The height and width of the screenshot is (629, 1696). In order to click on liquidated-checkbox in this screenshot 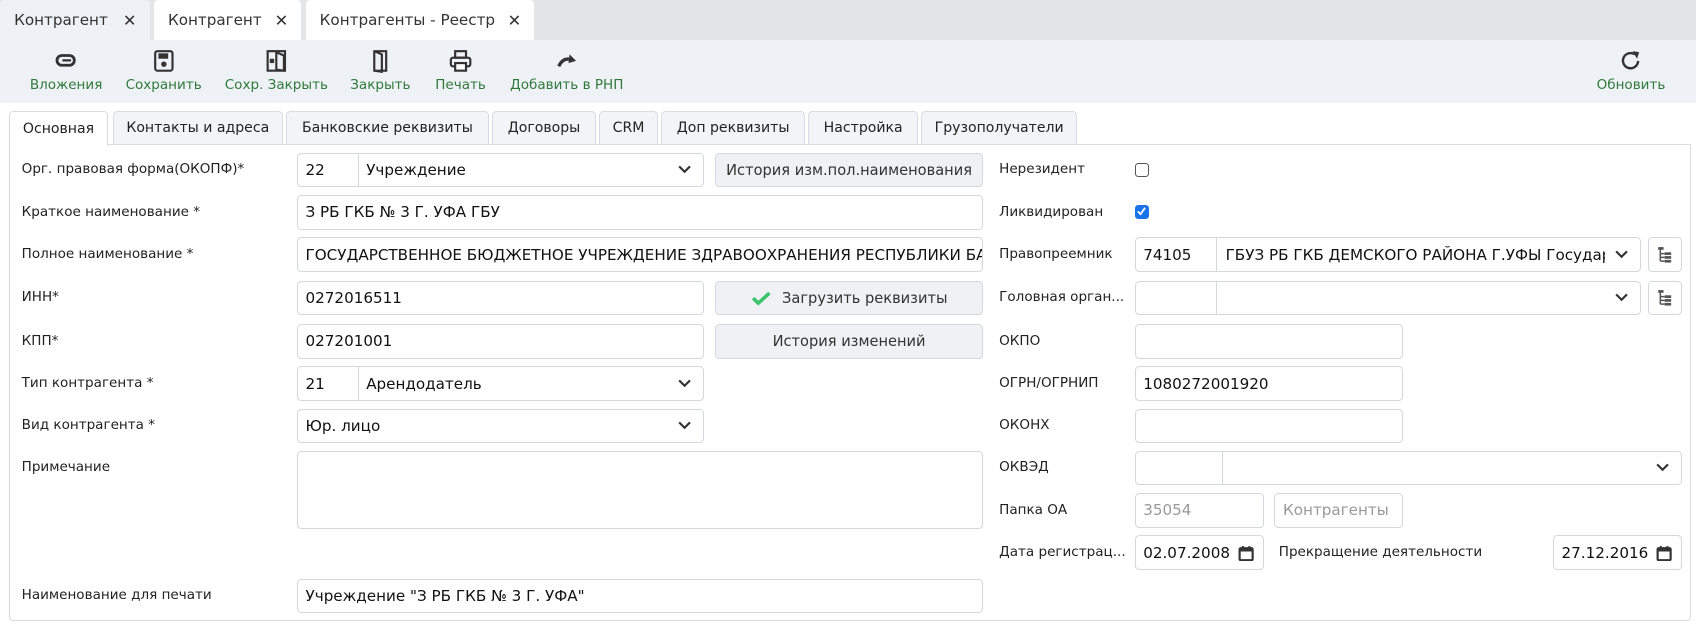, I will do `click(1141, 211)`.